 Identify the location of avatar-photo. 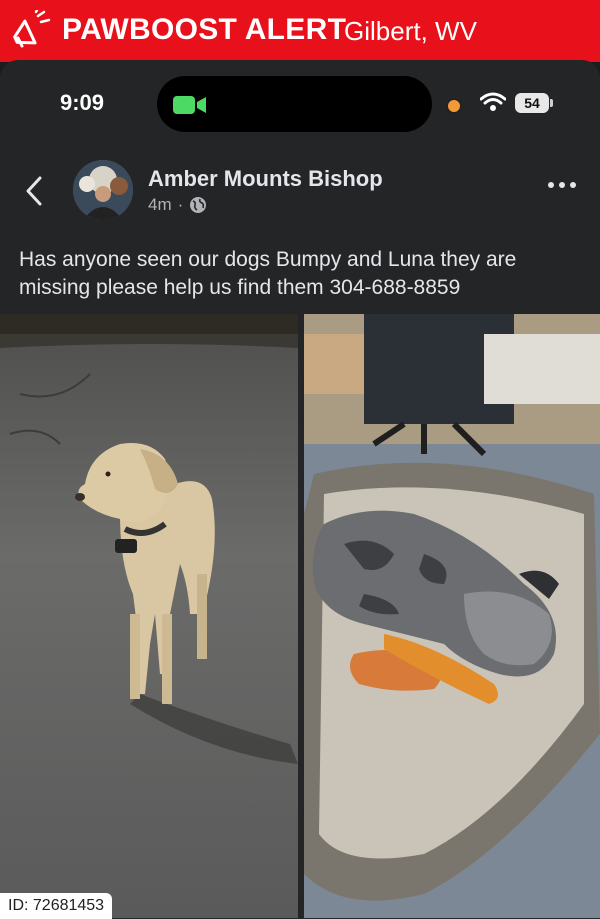
(103, 190).